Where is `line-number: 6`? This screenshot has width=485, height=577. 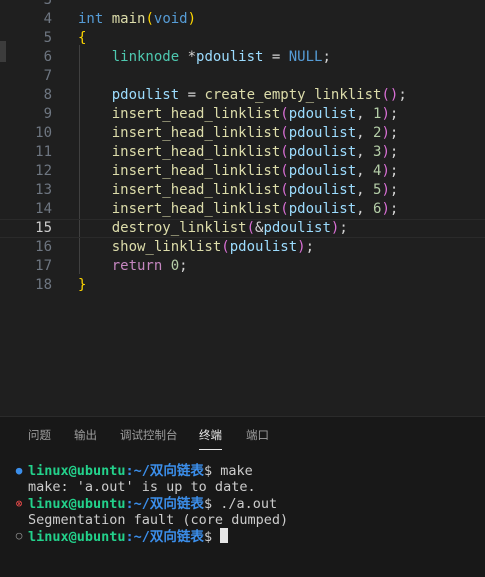 line-number: 6 is located at coordinates (47, 57).